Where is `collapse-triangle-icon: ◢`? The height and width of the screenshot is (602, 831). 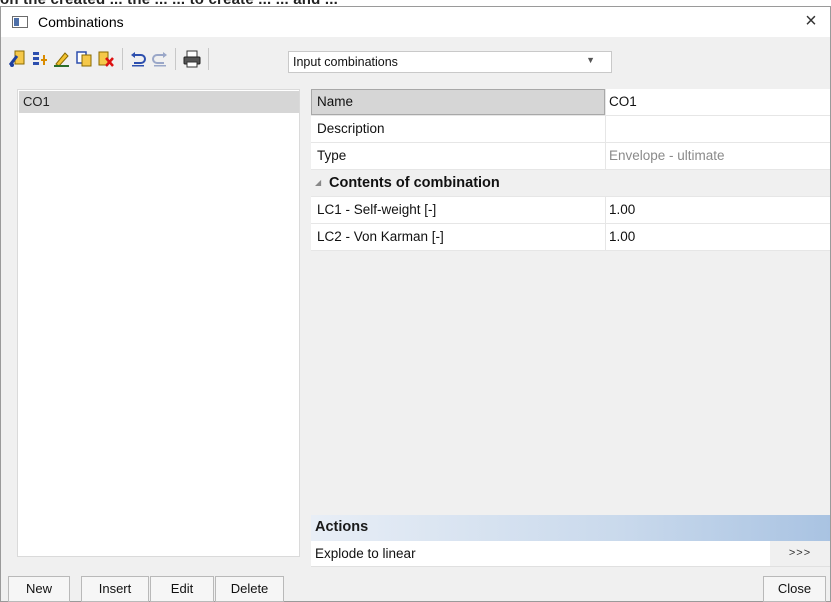 collapse-triangle-icon: ◢ is located at coordinates (318, 182).